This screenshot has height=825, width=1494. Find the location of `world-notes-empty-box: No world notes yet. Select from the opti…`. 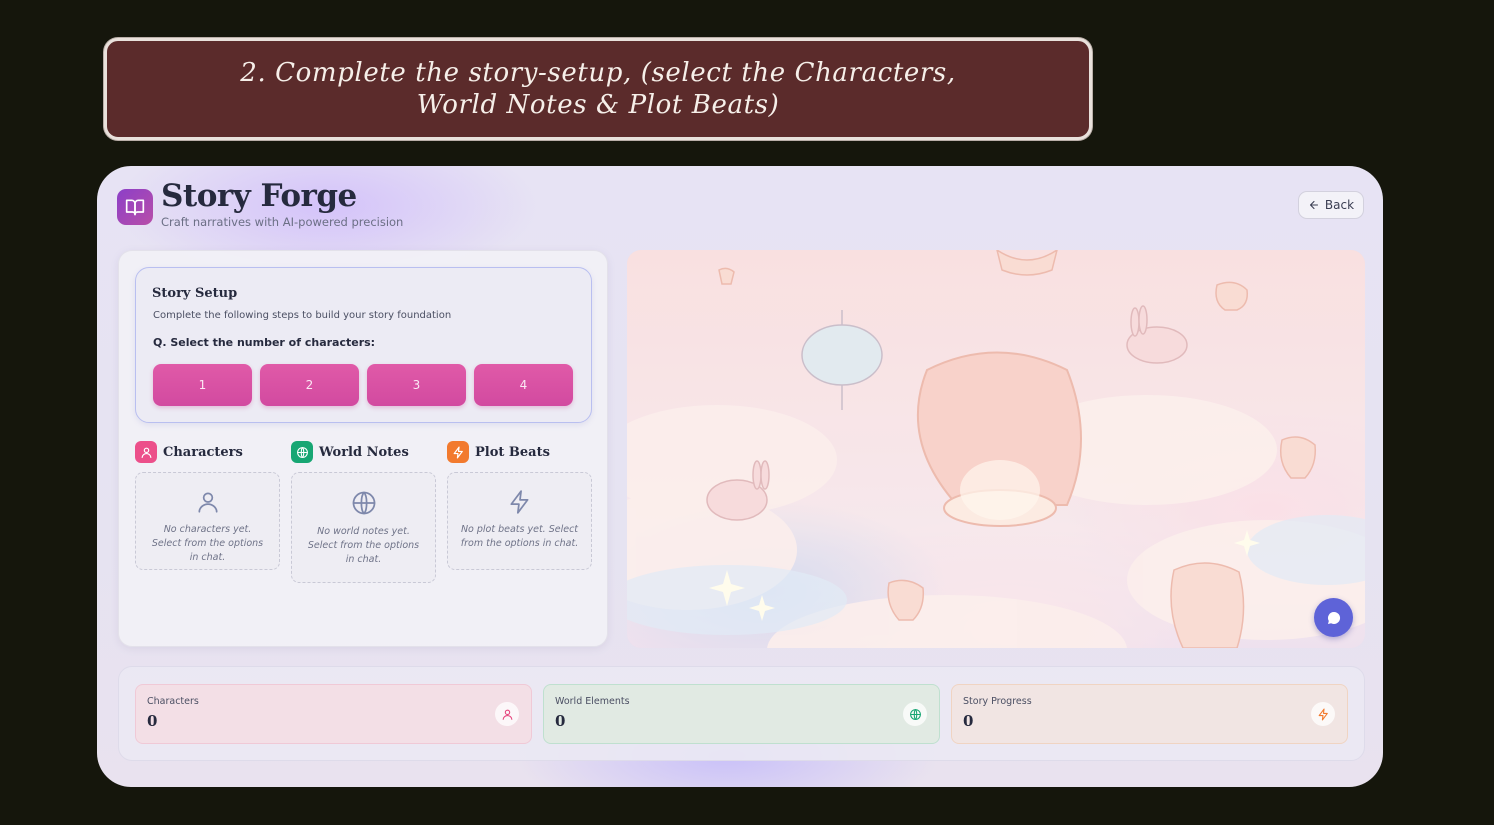

world-notes-empty-box: No world notes yet. Select from the opti… is located at coordinates (363, 527).